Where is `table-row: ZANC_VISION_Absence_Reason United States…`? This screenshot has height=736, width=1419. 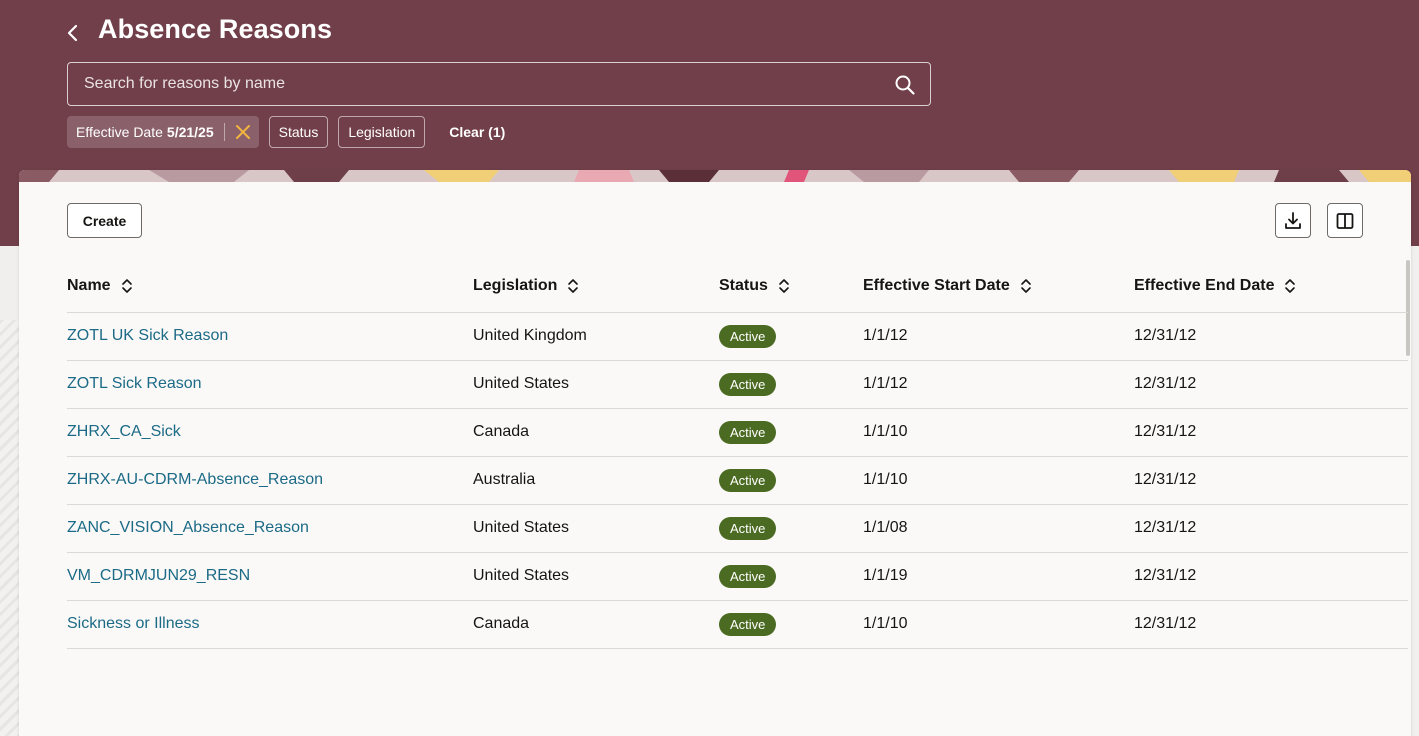 table-row: ZANC_VISION_Absence_Reason United States… is located at coordinates (737, 528).